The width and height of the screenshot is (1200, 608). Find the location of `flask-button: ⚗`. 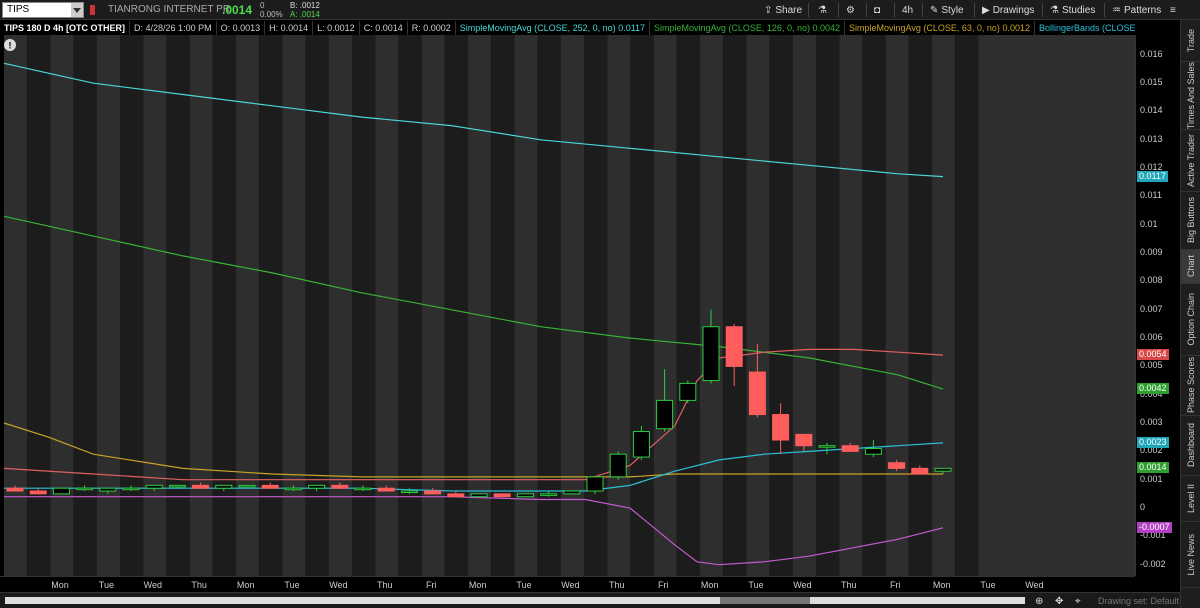

flask-button: ⚗ is located at coordinates (822, 10).